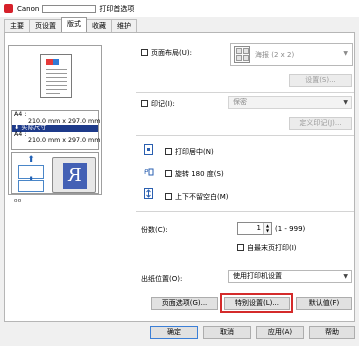  What do you see at coordinates (64, 141) in the screenshot?
I see `output-size-value: 210.0 mm x 297.0 mm` at bounding box center [64, 141].